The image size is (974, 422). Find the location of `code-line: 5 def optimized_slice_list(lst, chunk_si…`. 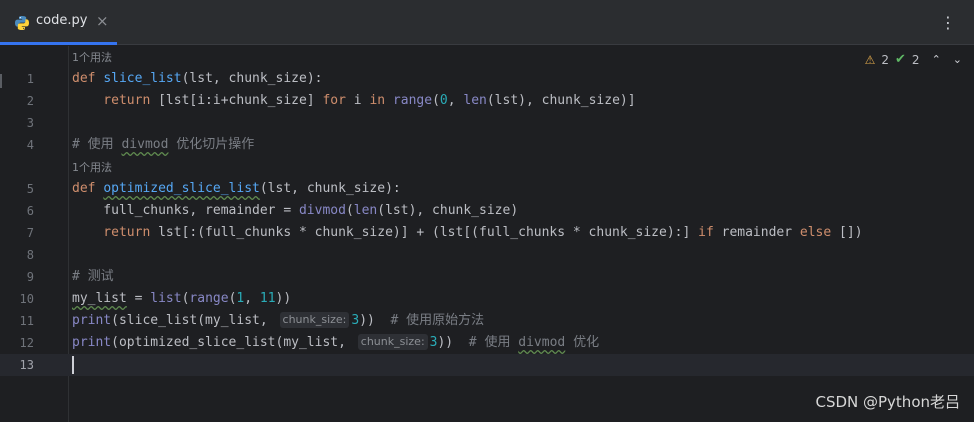

code-line: 5 def optimized_slice_list(lst, chunk_si… is located at coordinates (487, 189).